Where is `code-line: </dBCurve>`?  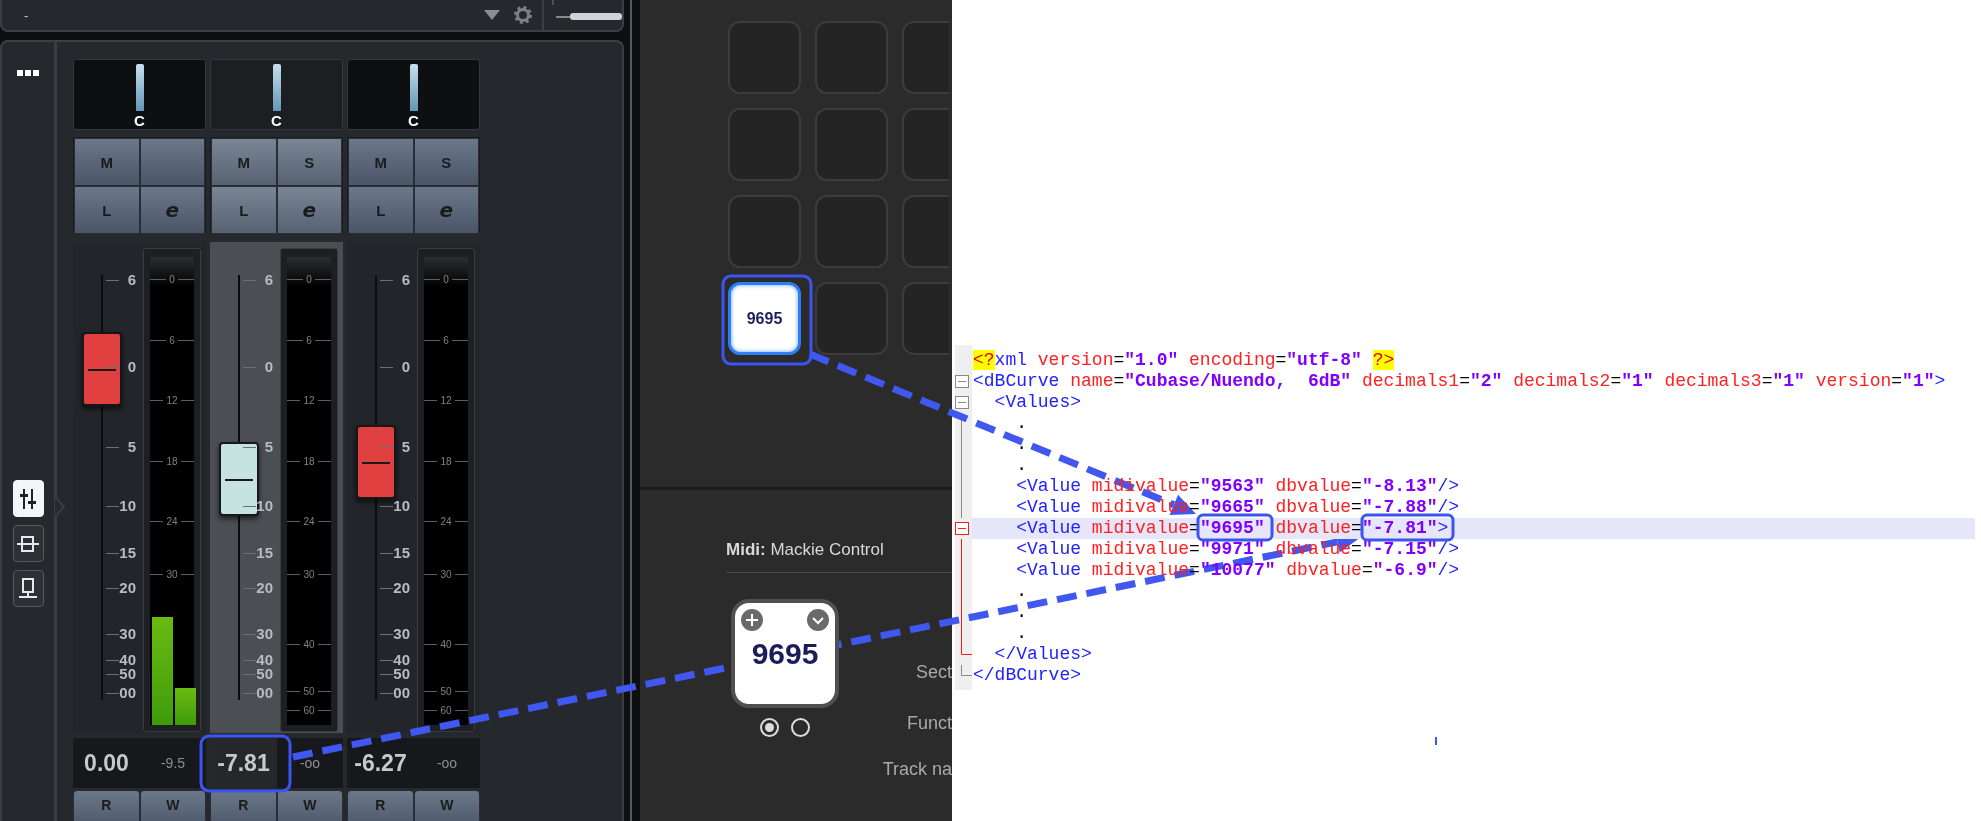
code-line: </dBCurve> is located at coordinates (1027, 675).